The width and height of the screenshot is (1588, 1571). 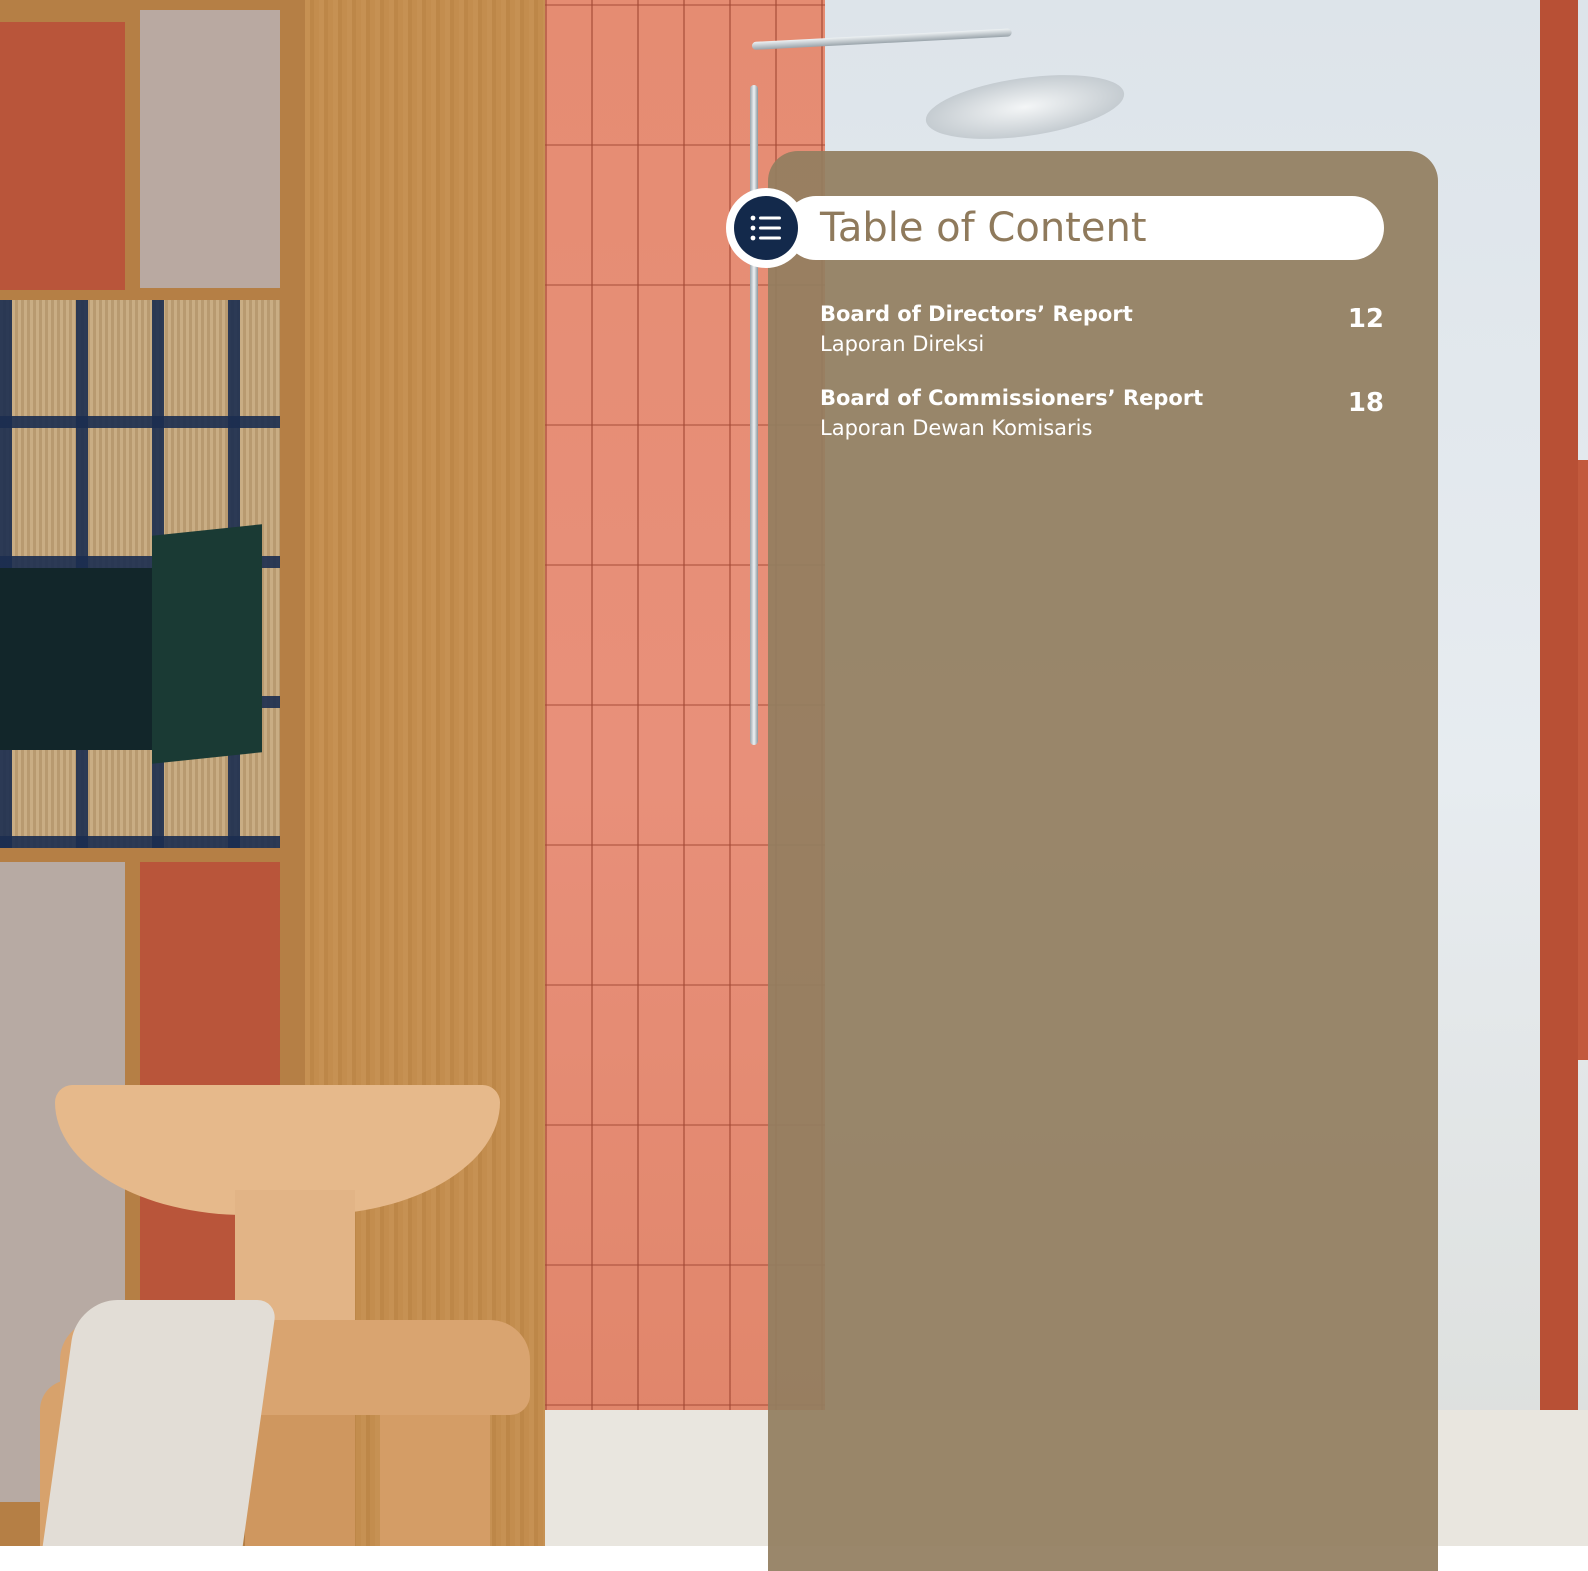 What do you see at coordinates (210, 149) in the screenshot?
I see `grey-fabric-panel` at bounding box center [210, 149].